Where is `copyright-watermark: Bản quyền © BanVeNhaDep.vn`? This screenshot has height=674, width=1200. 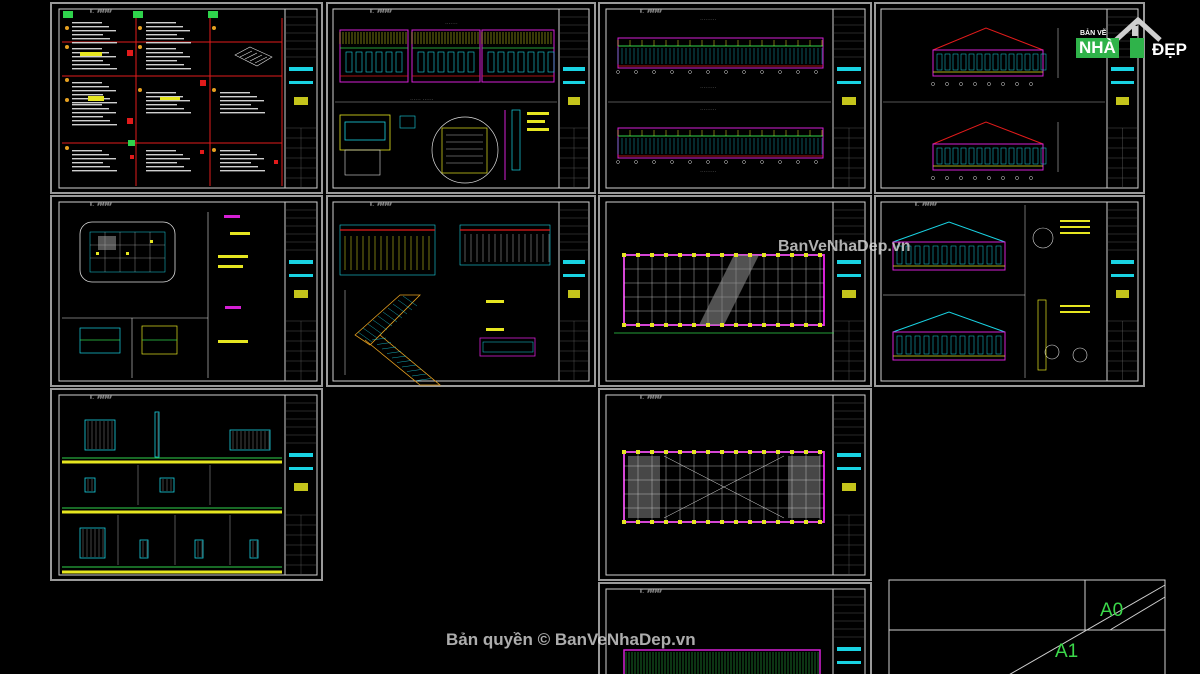 copyright-watermark: Bản quyền © BanVeNhaDep.vn is located at coordinates (571, 639).